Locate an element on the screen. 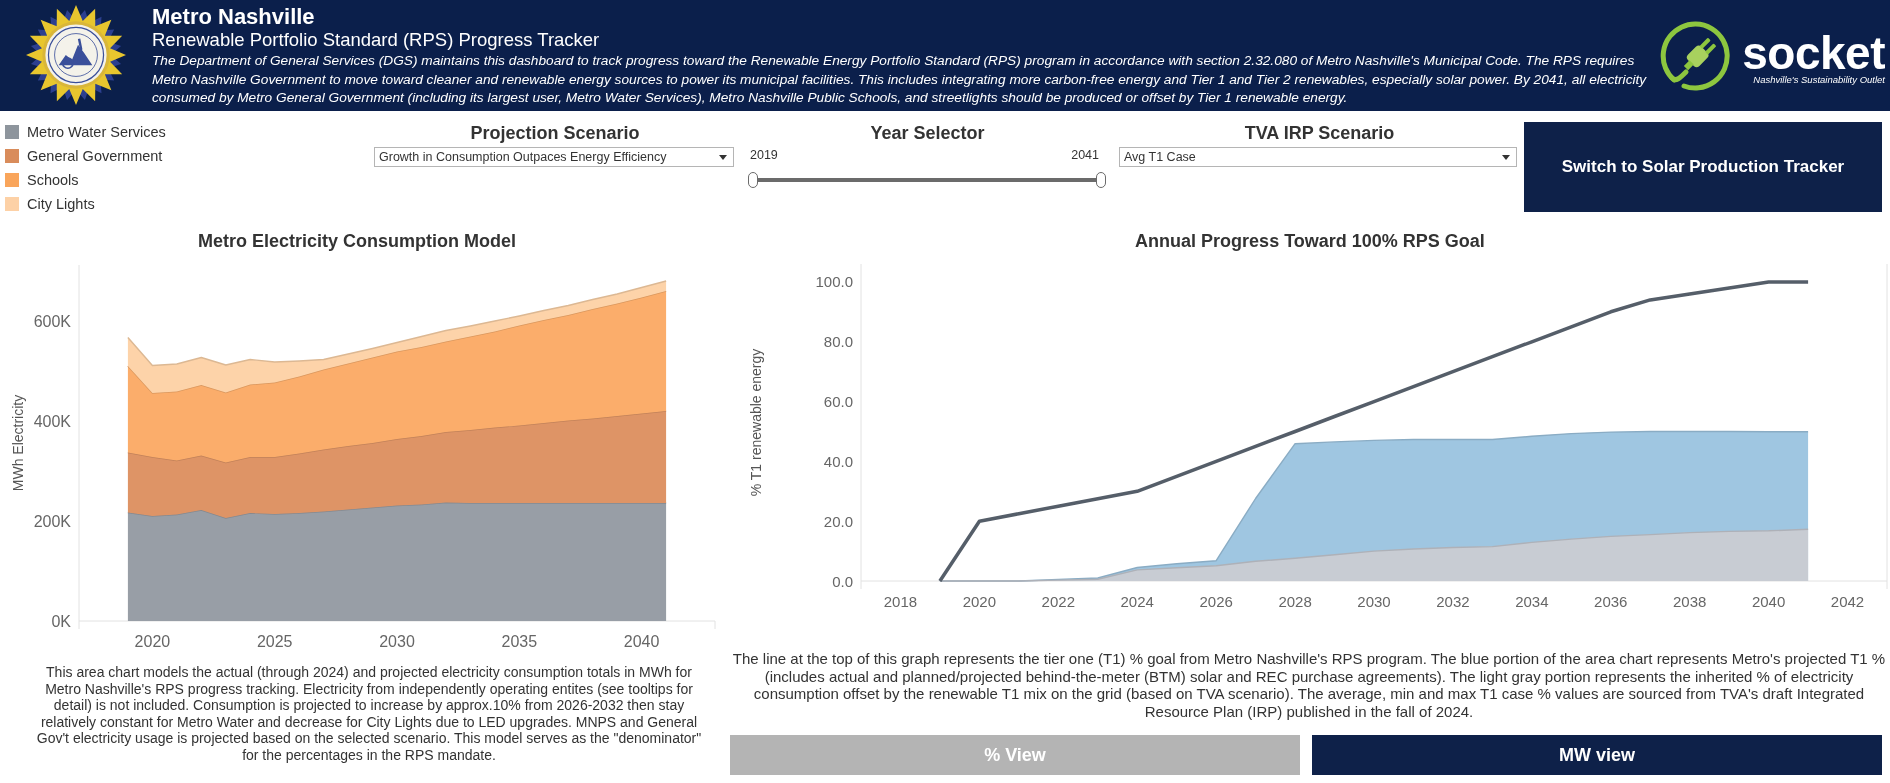 This screenshot has width=1890, height=783. chart-title: Annual Progress Toward 100% RPS Goal is located at coordinates (1310, 241).